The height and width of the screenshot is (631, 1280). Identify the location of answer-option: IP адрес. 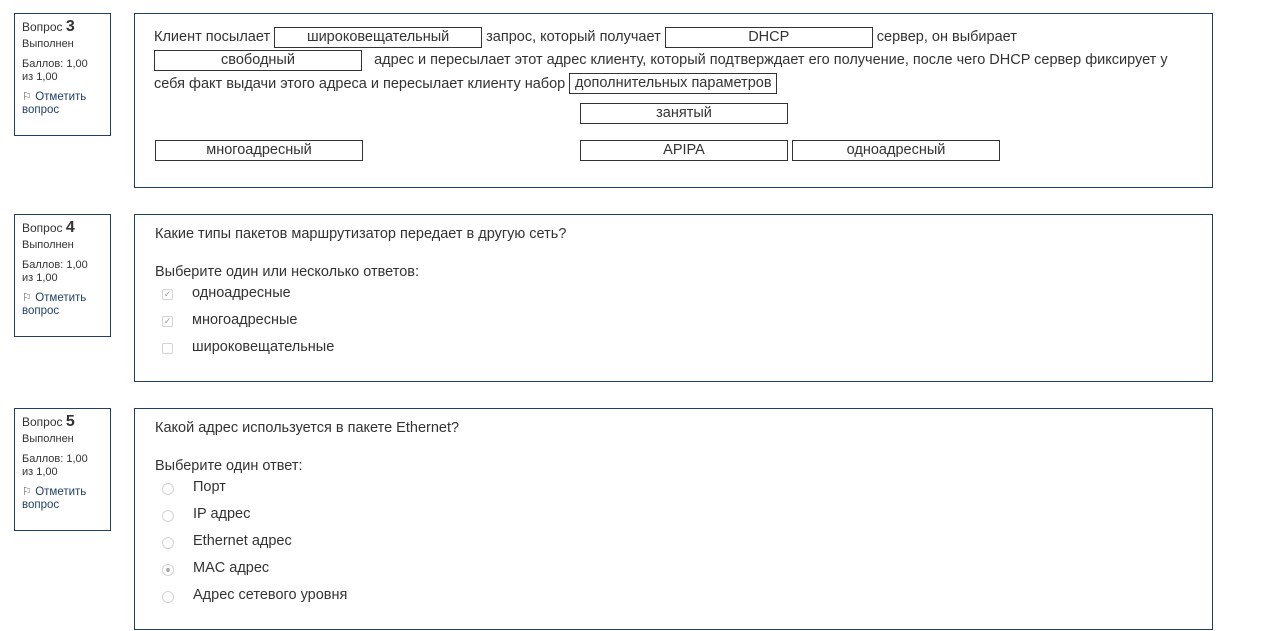
(202, 517).